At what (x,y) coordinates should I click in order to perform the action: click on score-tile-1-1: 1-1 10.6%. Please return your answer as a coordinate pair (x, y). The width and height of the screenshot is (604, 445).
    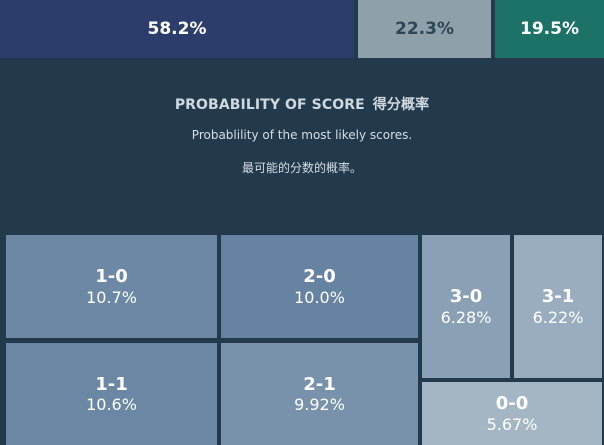
    Looking at the image, I should click on (111, 394).